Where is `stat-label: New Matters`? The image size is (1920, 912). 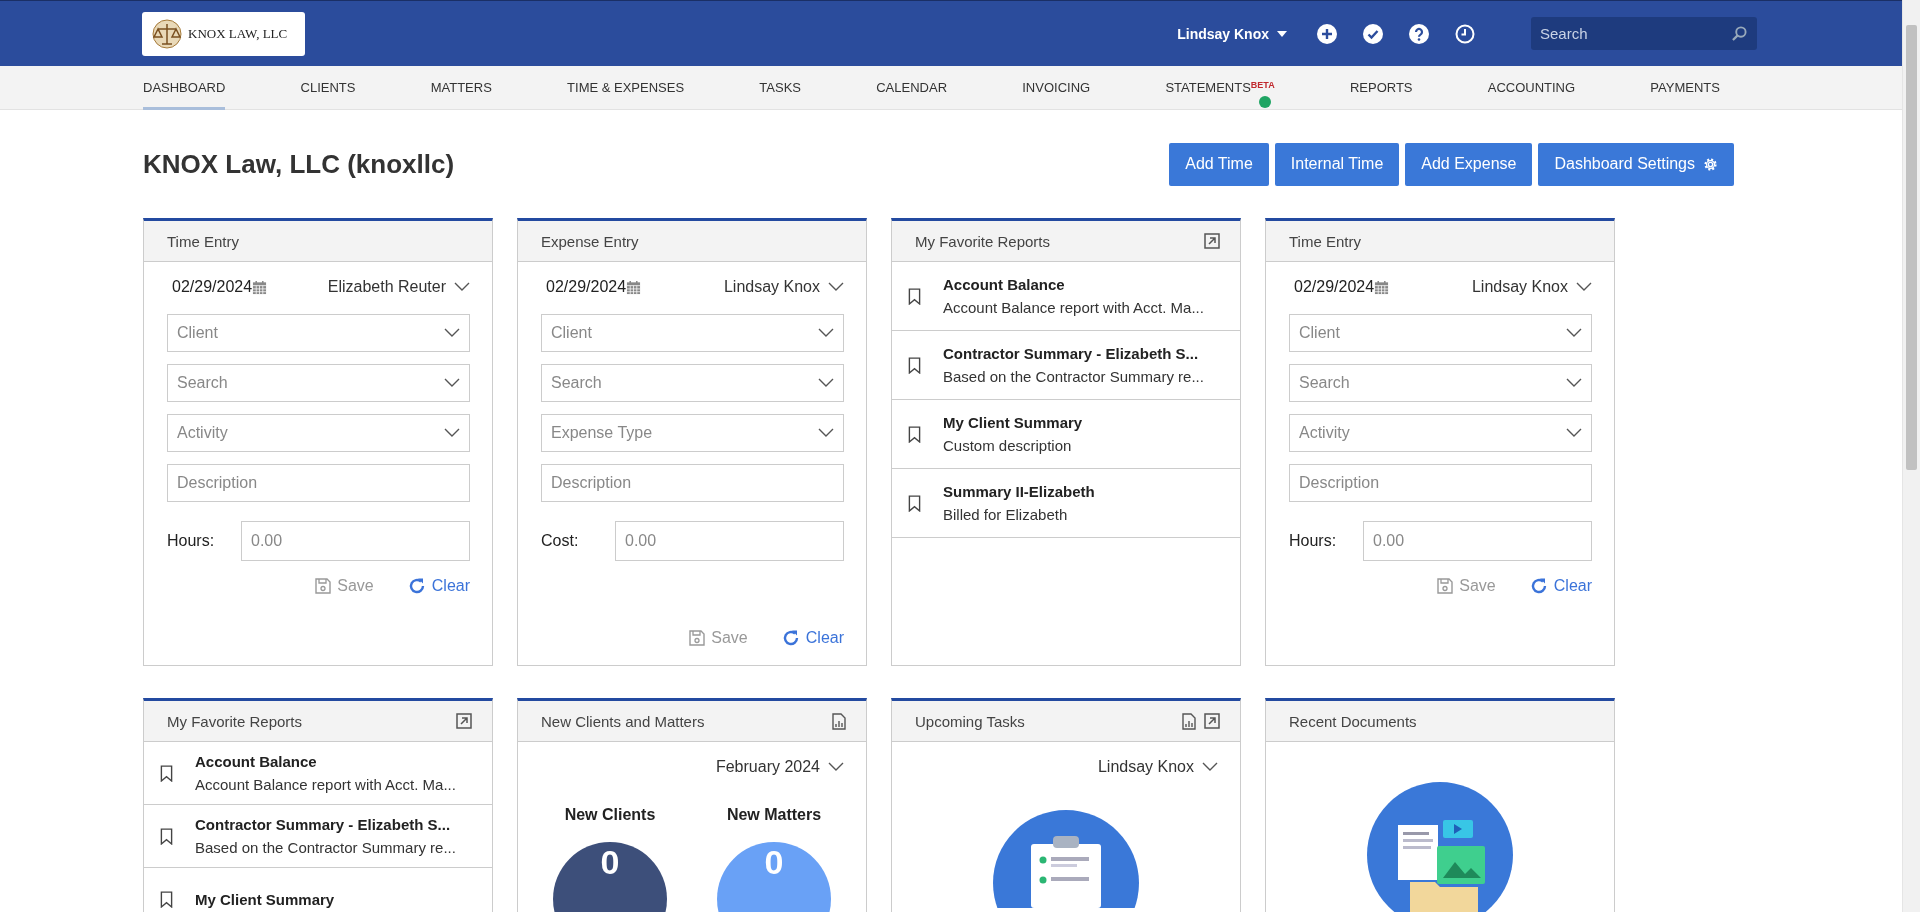 stat-label: New Matters is located at coordinates (774, 815).